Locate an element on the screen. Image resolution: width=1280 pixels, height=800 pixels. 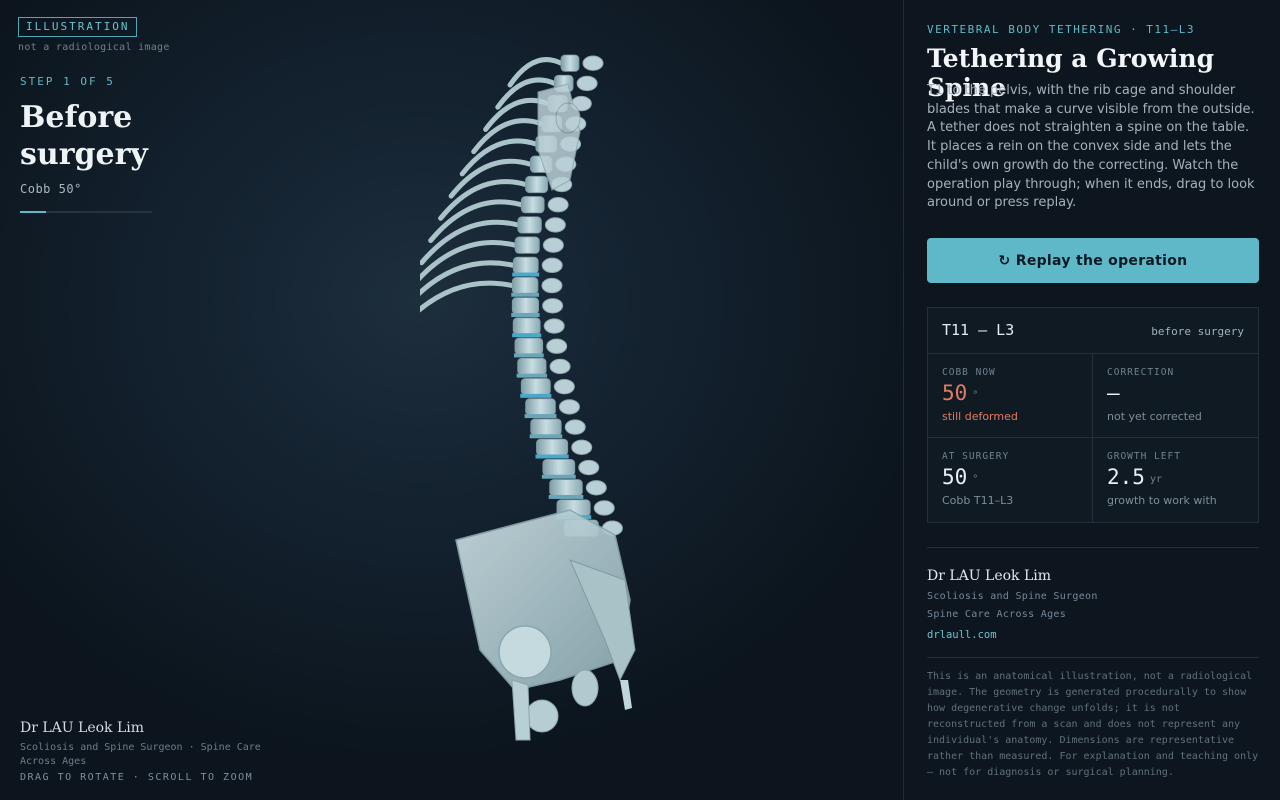
status-card-header: T11 – L3 before surgery is located at coordinates (1093, 331).